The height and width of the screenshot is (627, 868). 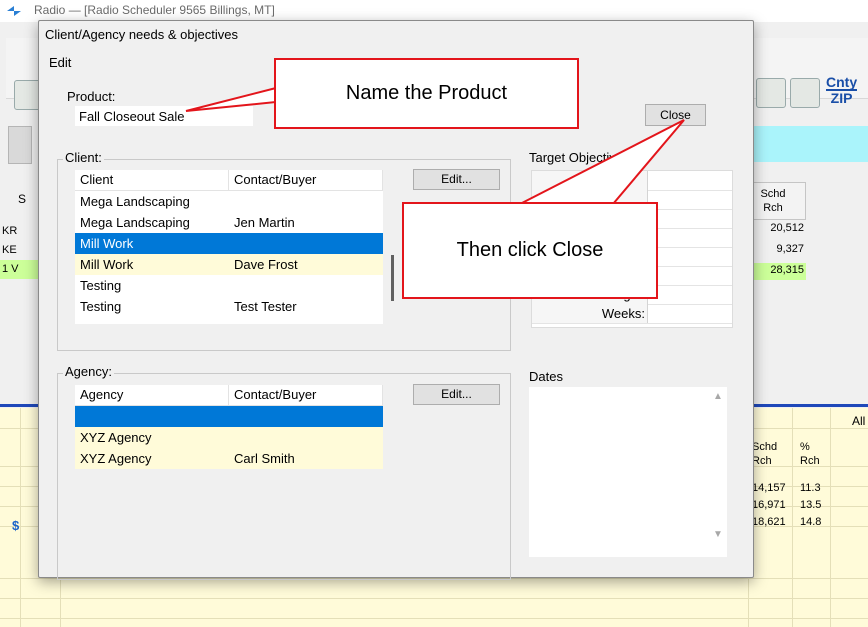 I want to click on list-item: XYZ Agency, so click(x=229, y=437).